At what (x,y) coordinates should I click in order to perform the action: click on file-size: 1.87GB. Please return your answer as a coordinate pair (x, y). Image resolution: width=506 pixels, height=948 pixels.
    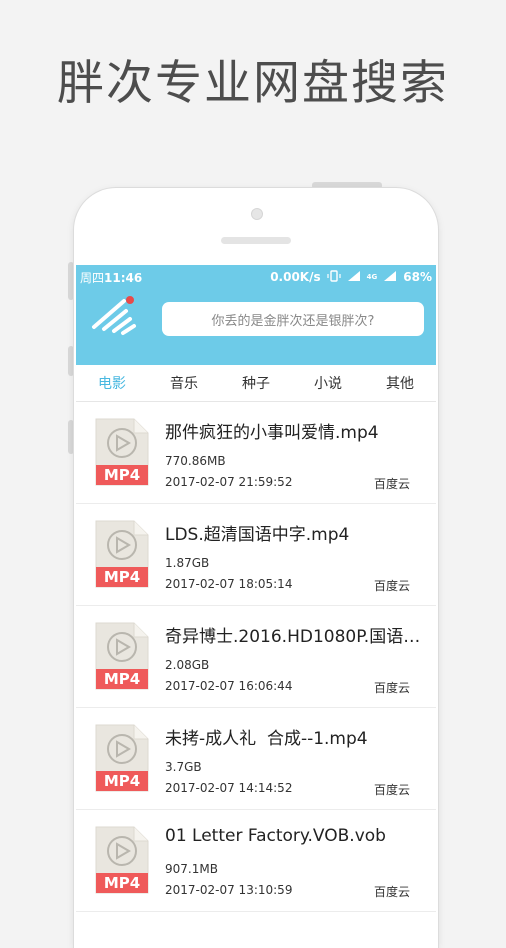
    Looking at the image, I should click on (187, 563).